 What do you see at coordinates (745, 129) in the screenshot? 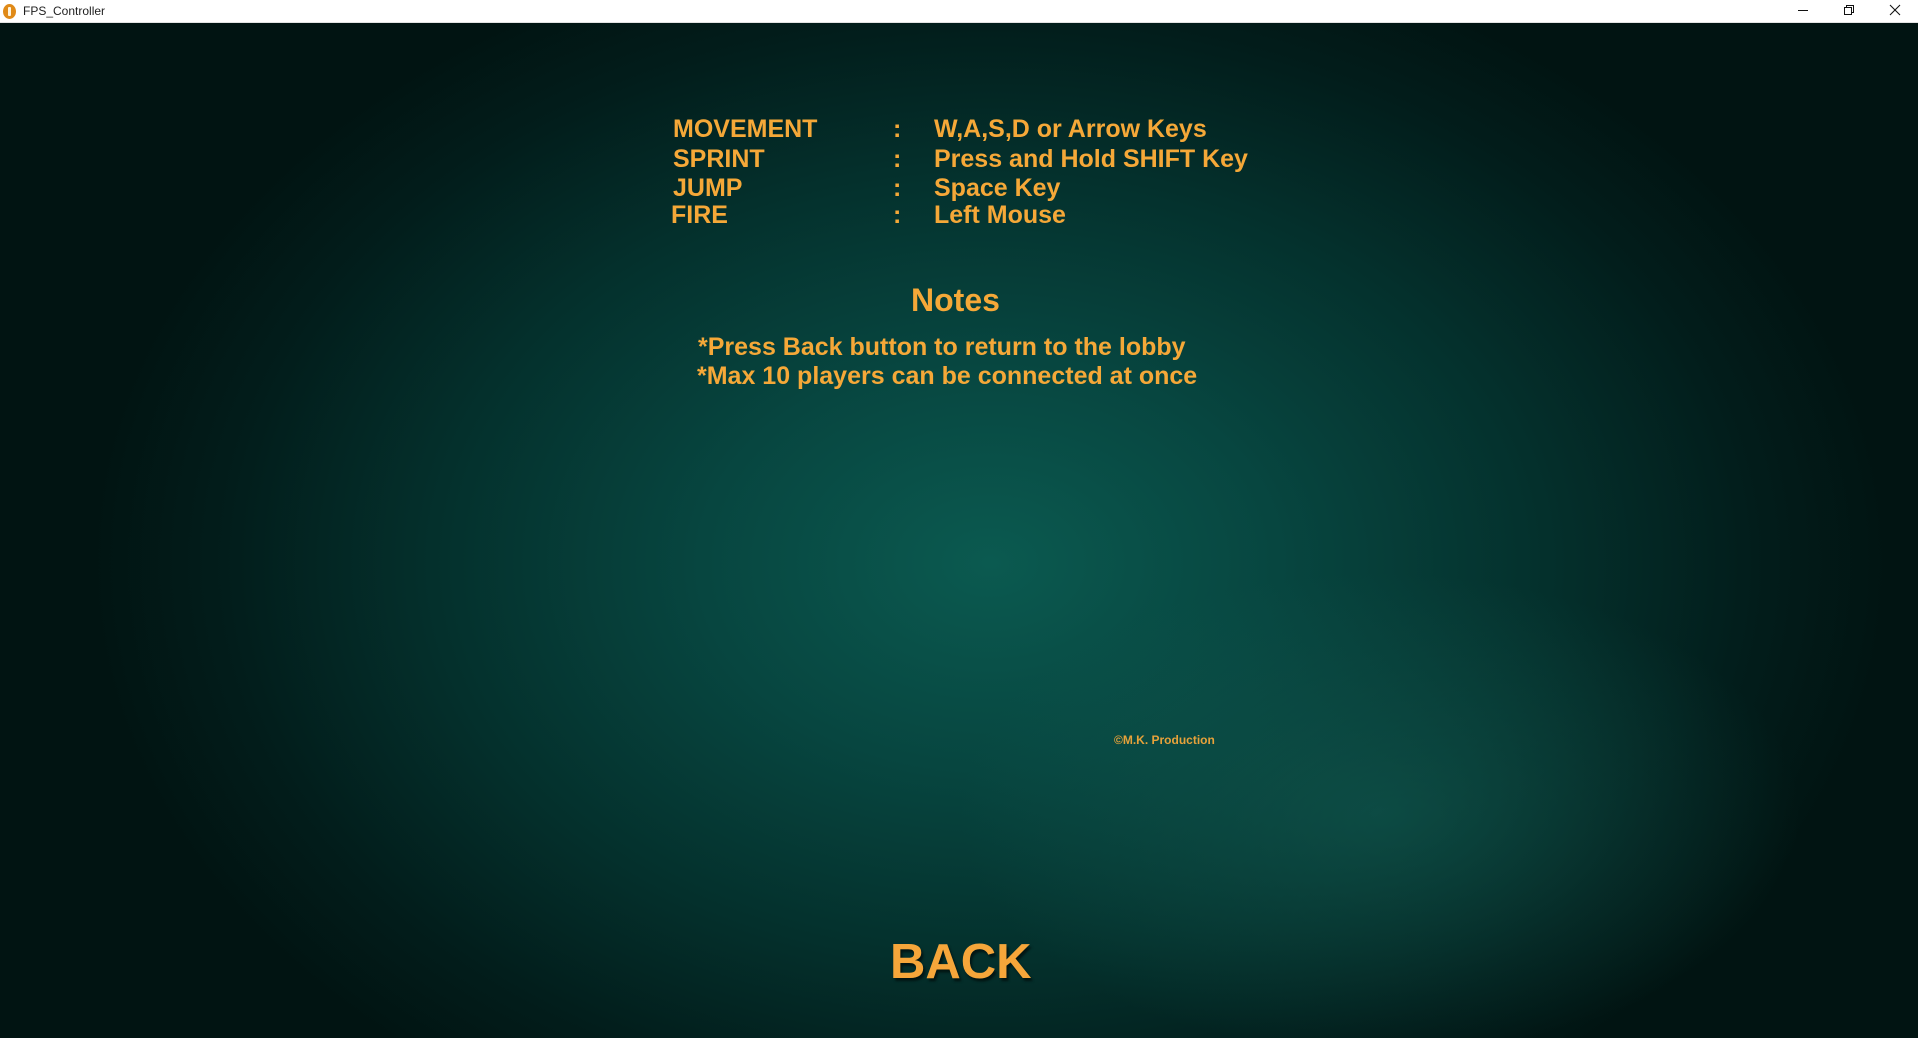
I see `control-action-label: MOVEMENT` at bounding box center [745, 129].